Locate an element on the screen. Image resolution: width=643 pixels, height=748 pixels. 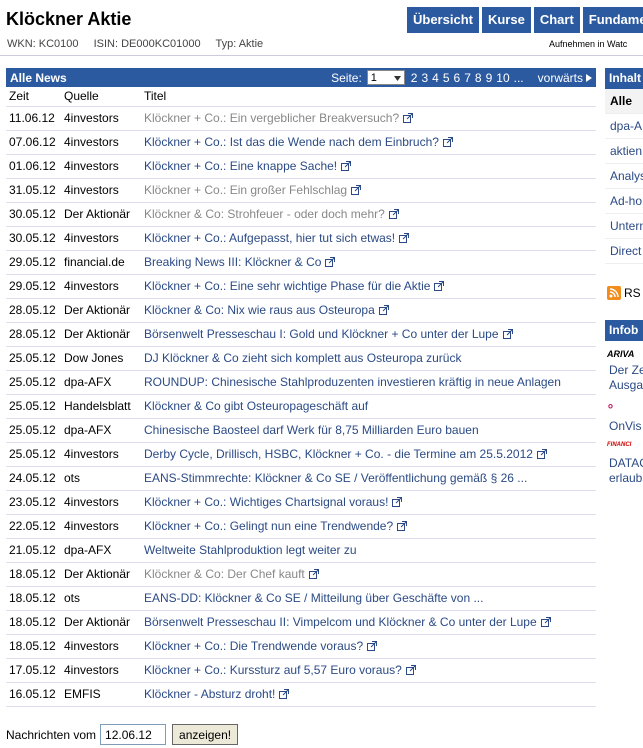
news-title-link: Klöckner - Absturz droht! is located at coordinates (209, 694).